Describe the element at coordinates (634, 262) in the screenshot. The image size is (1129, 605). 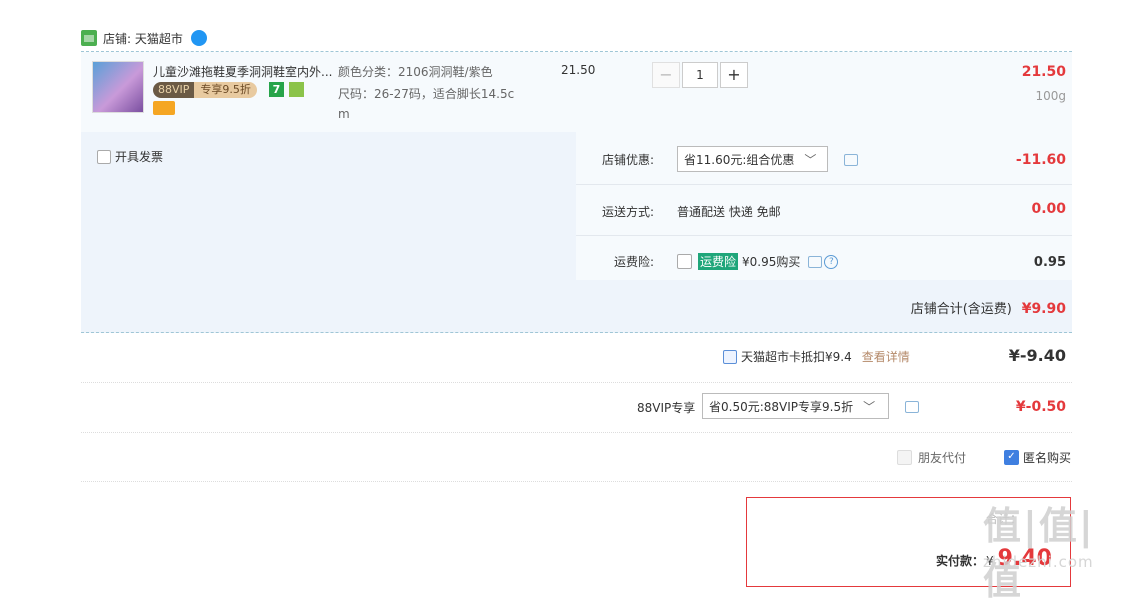
I see `insurance-label: 运费险:` at that location.